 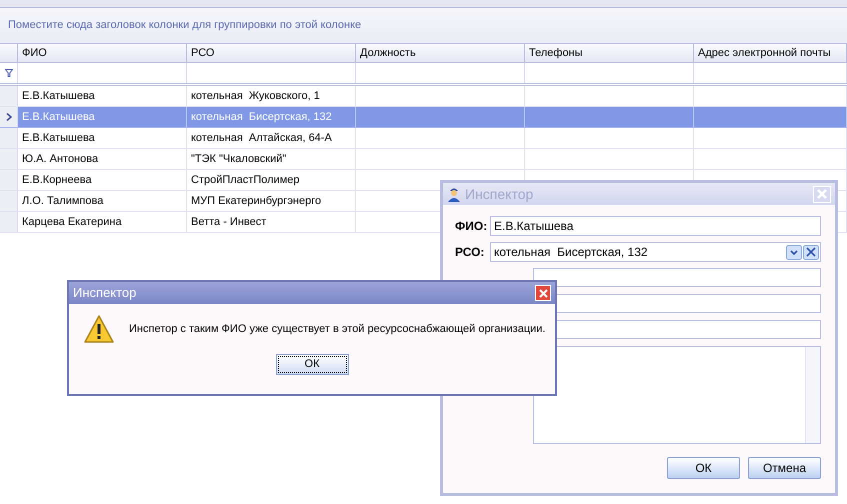 I want to click on row-selector, so click(x=9, y=117).